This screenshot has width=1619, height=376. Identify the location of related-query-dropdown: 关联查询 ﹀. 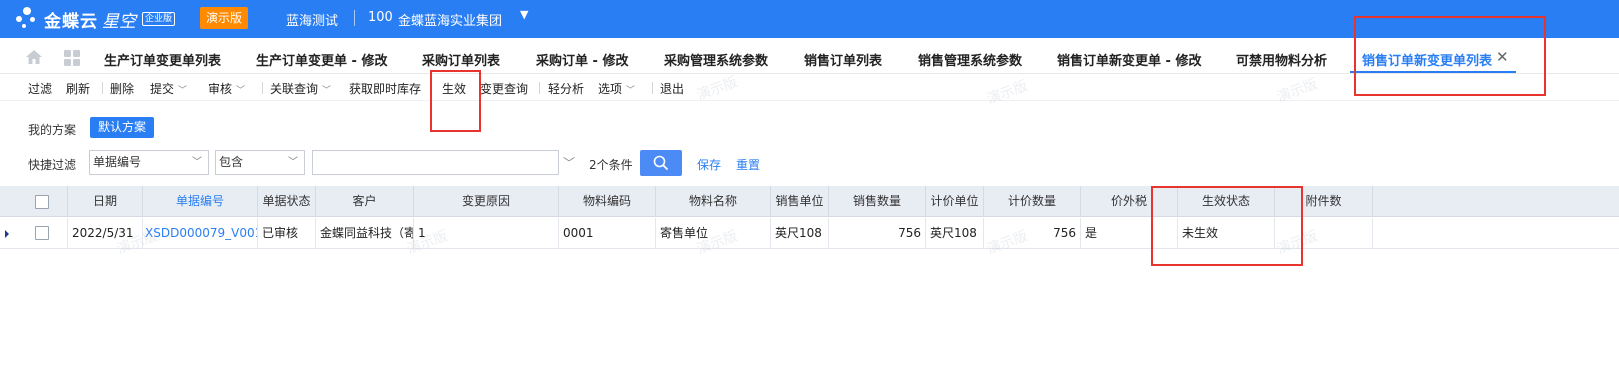
(300, 88).